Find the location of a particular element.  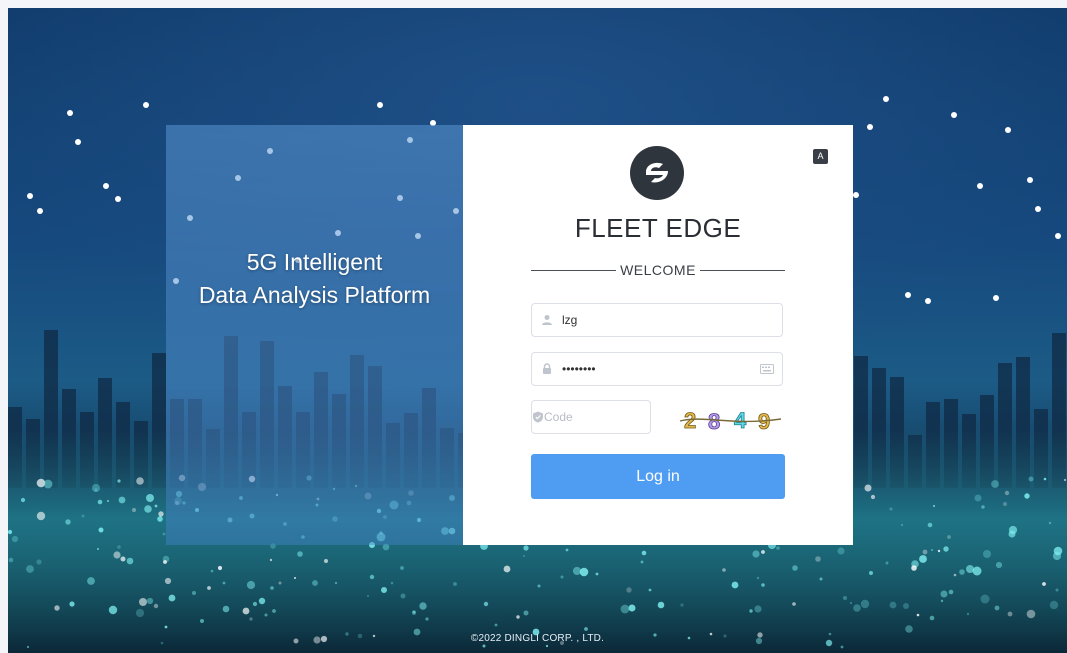

password-field is located at coordinates (657, 369).